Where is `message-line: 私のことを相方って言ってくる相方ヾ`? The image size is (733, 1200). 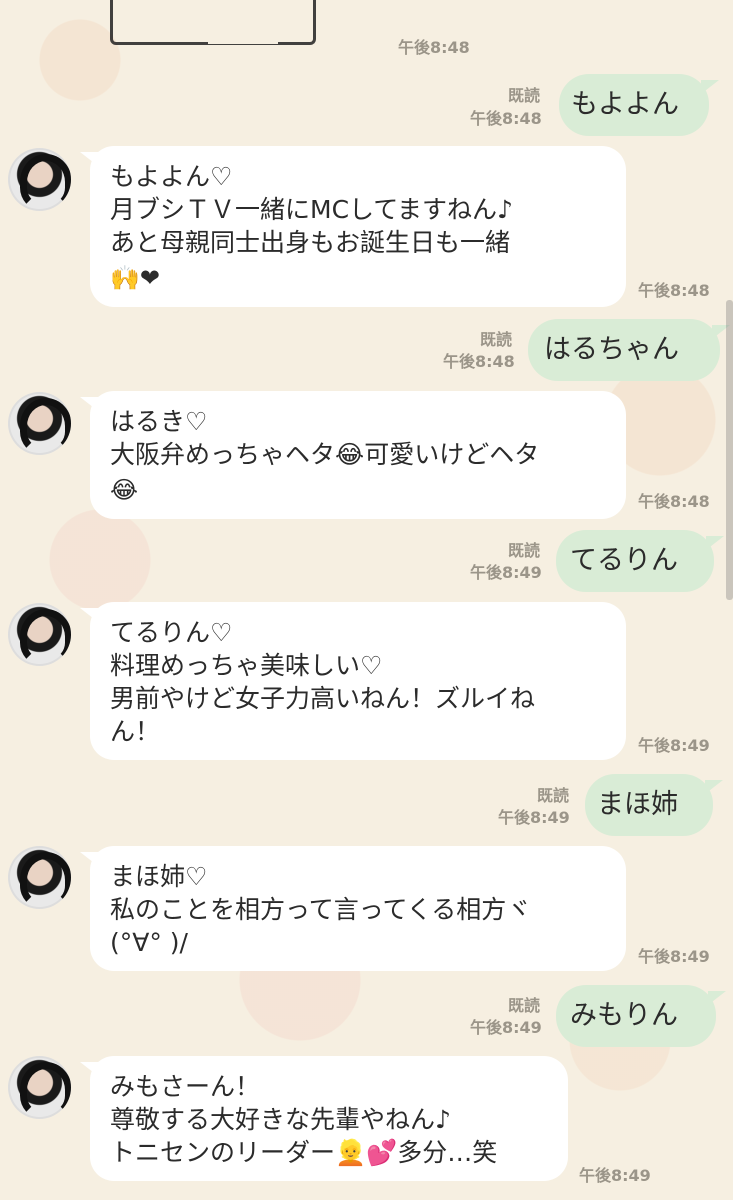 message-line: 私のことを相方って言ってくる相方ヾ is located at coordinates (321, 909).